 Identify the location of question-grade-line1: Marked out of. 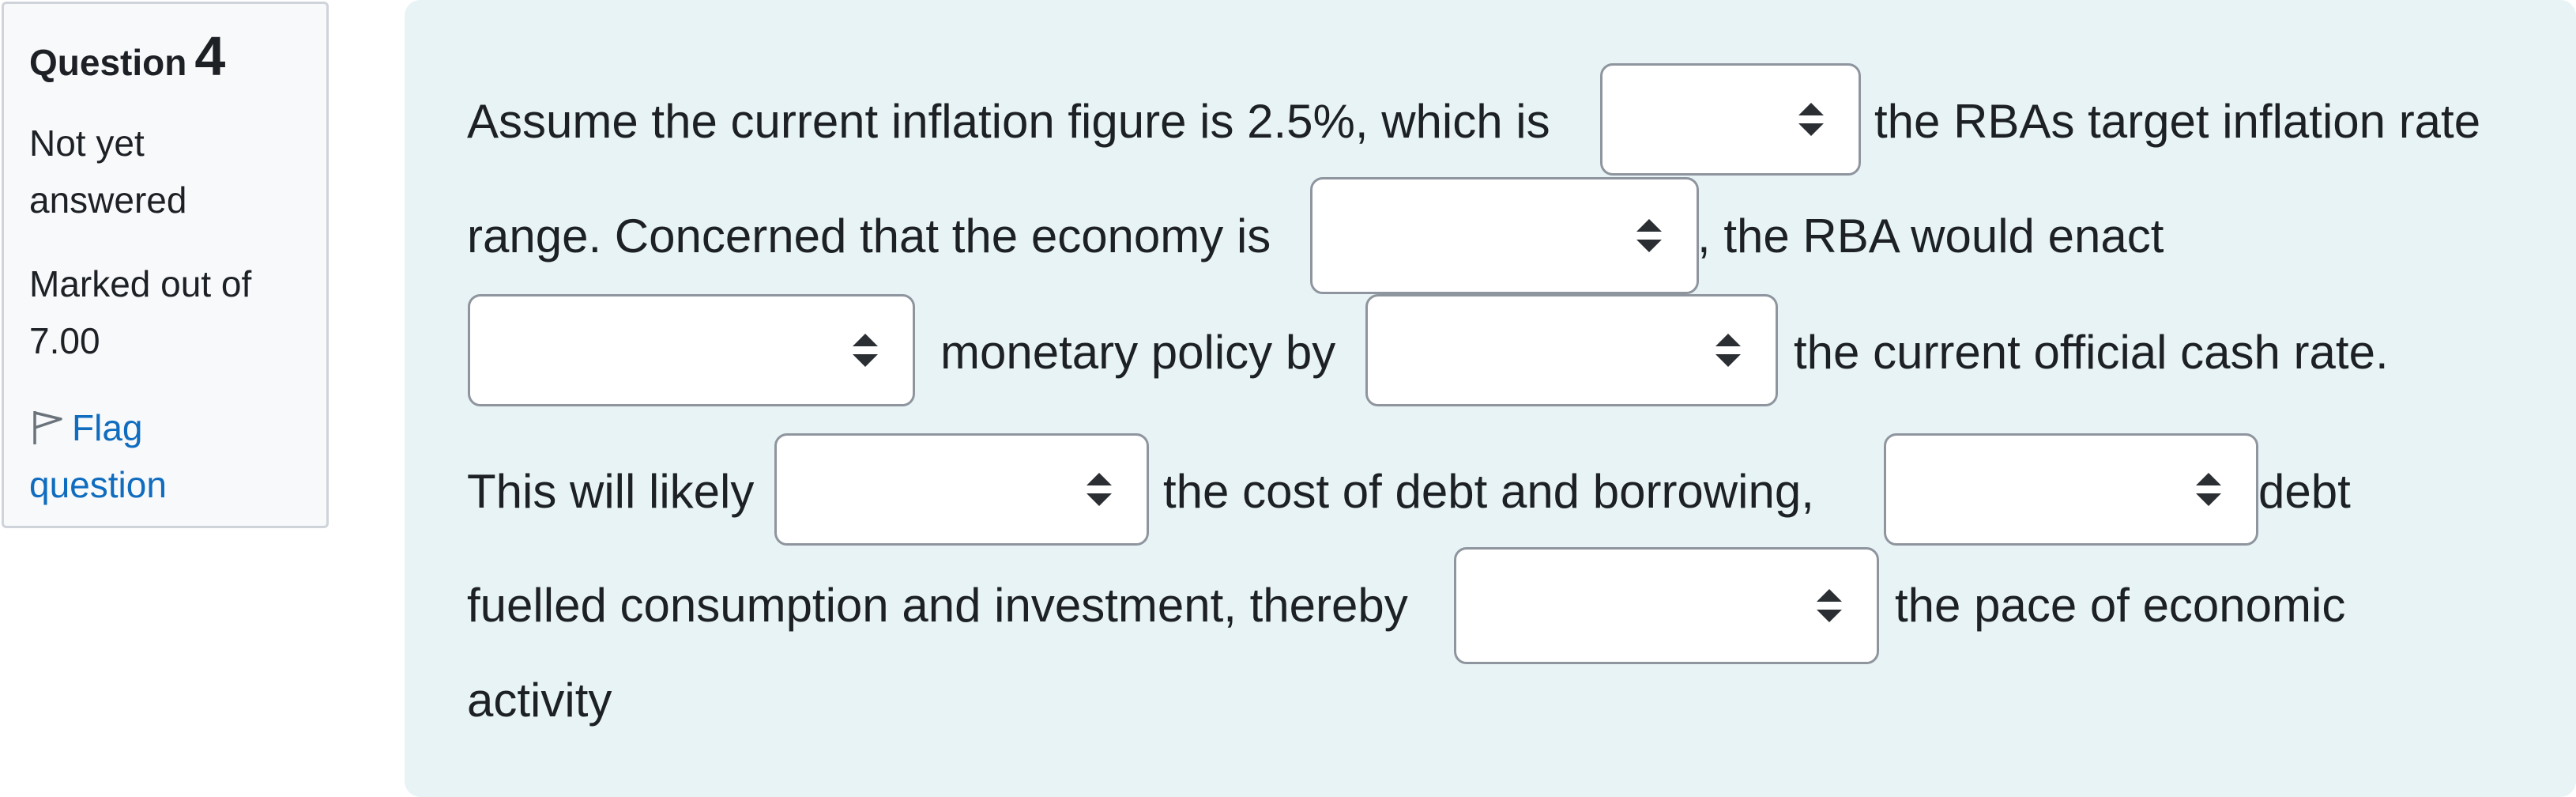
(140, 283).